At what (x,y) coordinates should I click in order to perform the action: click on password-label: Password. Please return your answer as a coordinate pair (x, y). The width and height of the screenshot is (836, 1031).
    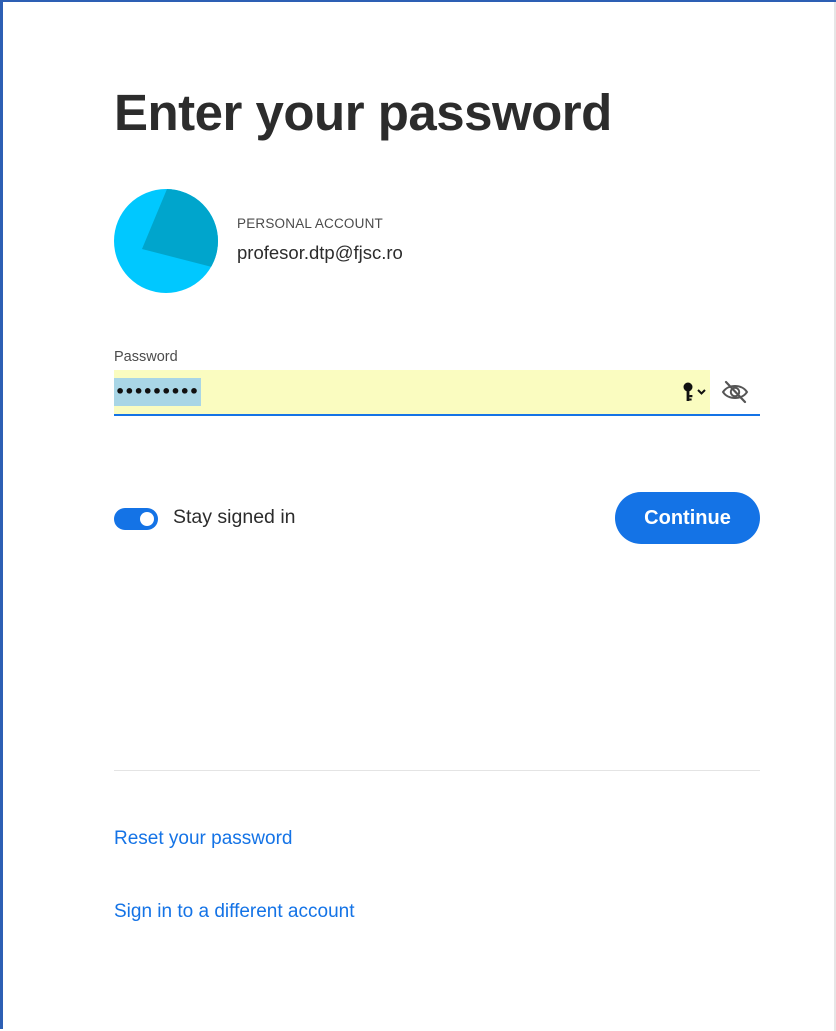
    Looking at the image, I should click on (146, 357).